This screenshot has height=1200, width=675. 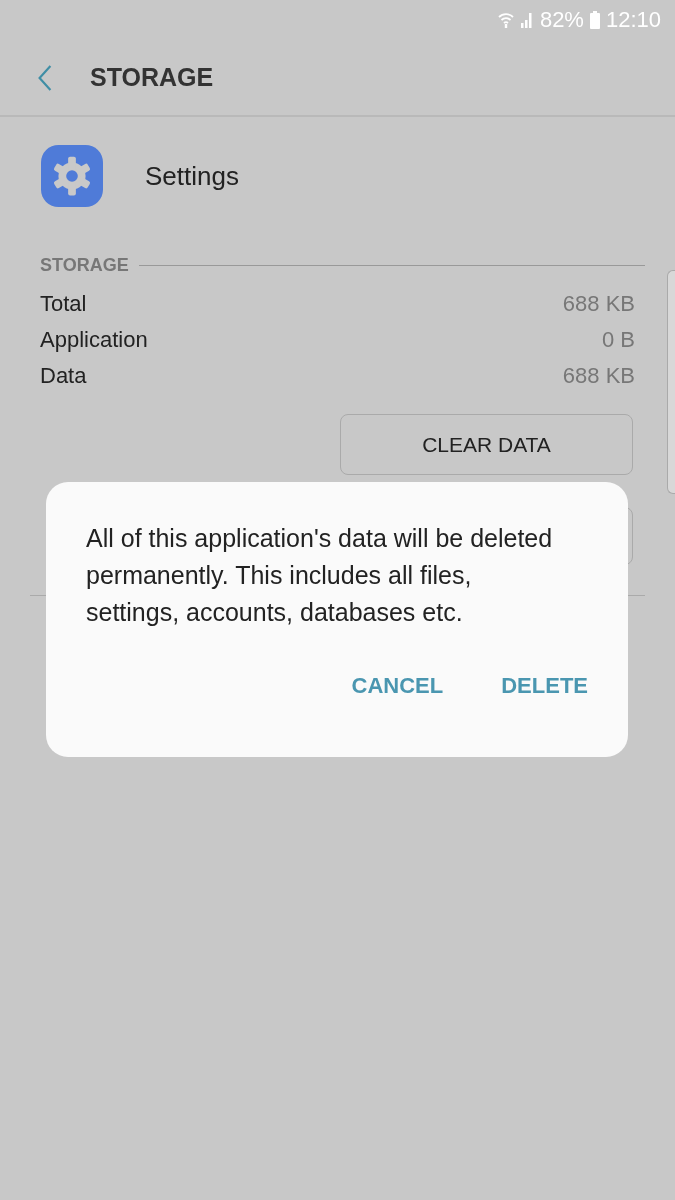 I want to click on app-name: Settings, so click(x=192, y=176).